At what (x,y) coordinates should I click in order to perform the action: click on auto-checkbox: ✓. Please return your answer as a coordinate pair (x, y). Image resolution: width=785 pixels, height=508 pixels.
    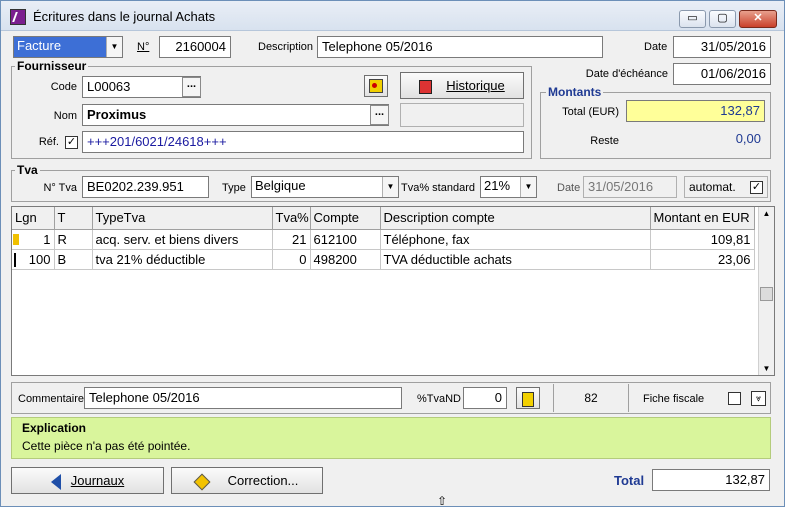
    Looking at the image, I should click on (756, 187).